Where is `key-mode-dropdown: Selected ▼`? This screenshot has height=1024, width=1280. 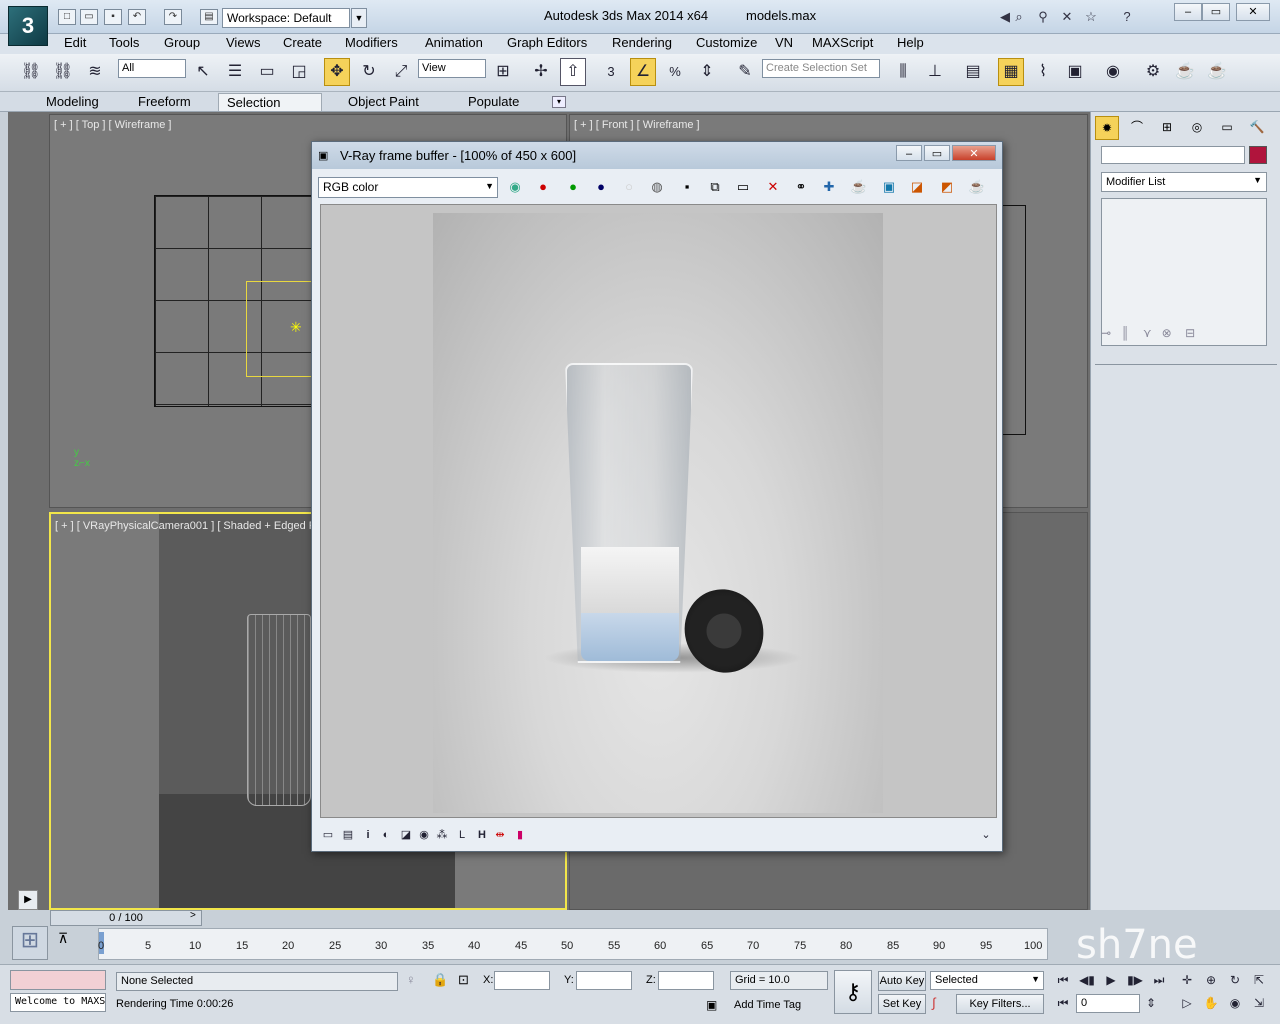
key-mode-dropdown: Selected ▼ is located at coordinates (987, 980).